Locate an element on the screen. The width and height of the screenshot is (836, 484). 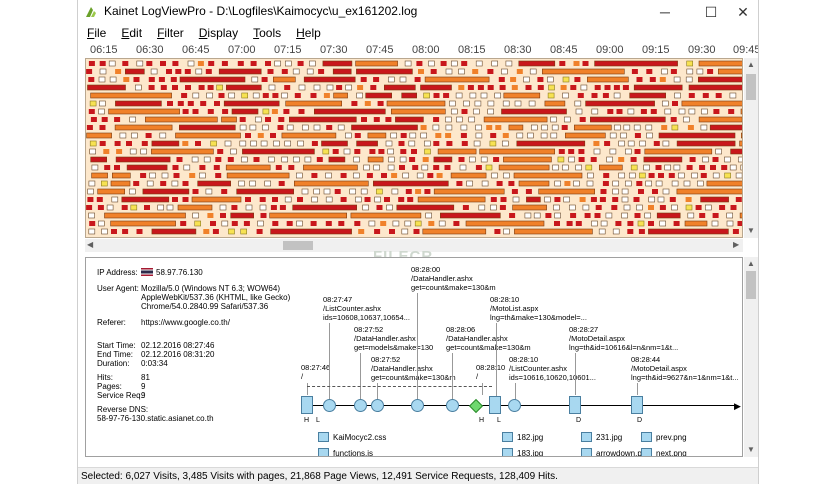
scroll-thumb is located at coordinates (751, 285).